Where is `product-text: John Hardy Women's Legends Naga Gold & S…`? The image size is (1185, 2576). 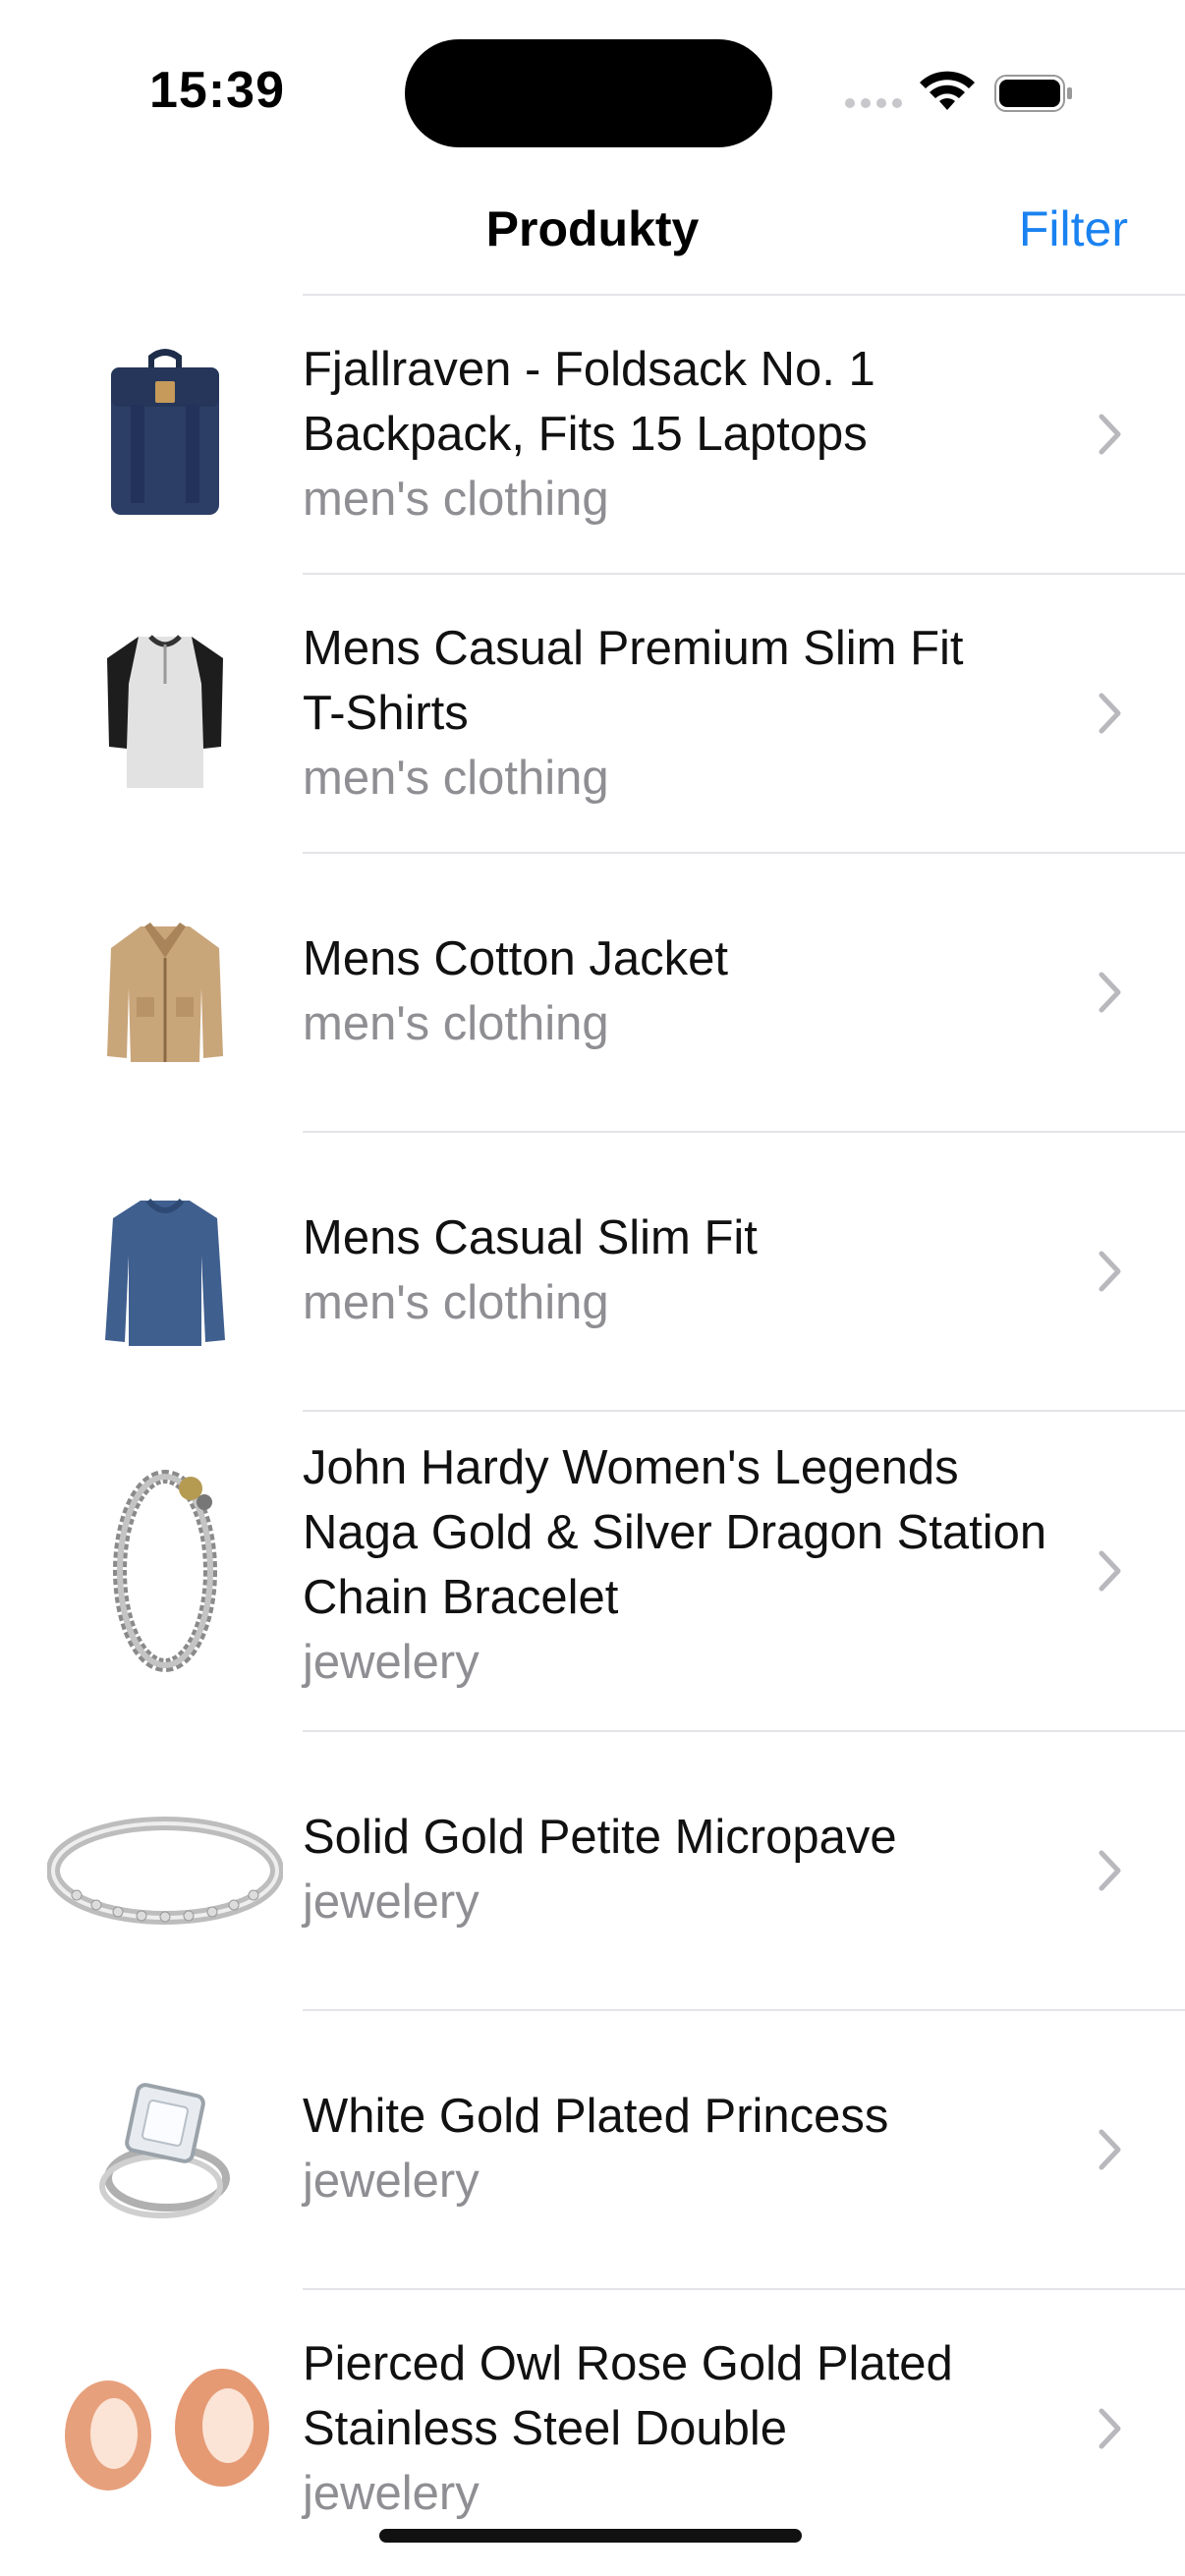
product-text: John Hardy Women's Legends Naga Gold & S… is located at coordinates (685, 1565).